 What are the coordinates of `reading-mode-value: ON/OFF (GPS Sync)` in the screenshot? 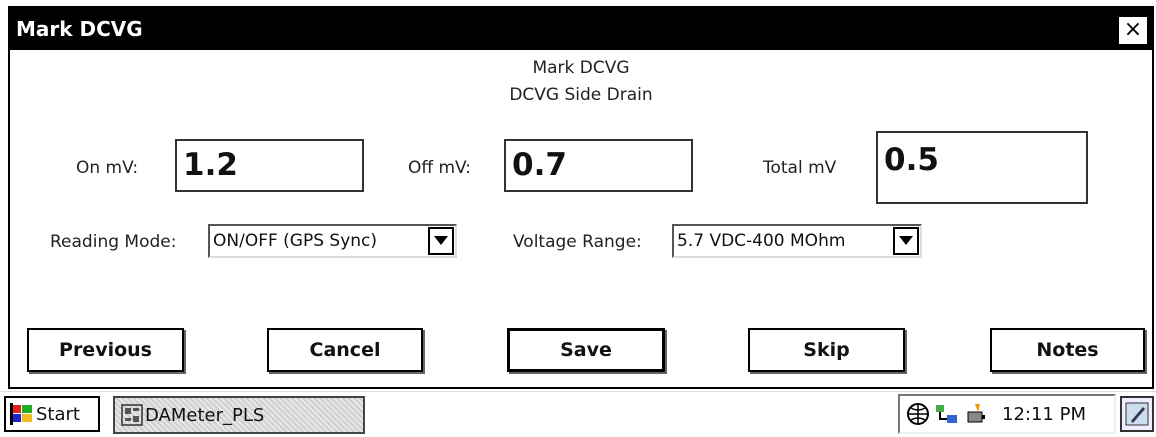 It's located at (295, 241).